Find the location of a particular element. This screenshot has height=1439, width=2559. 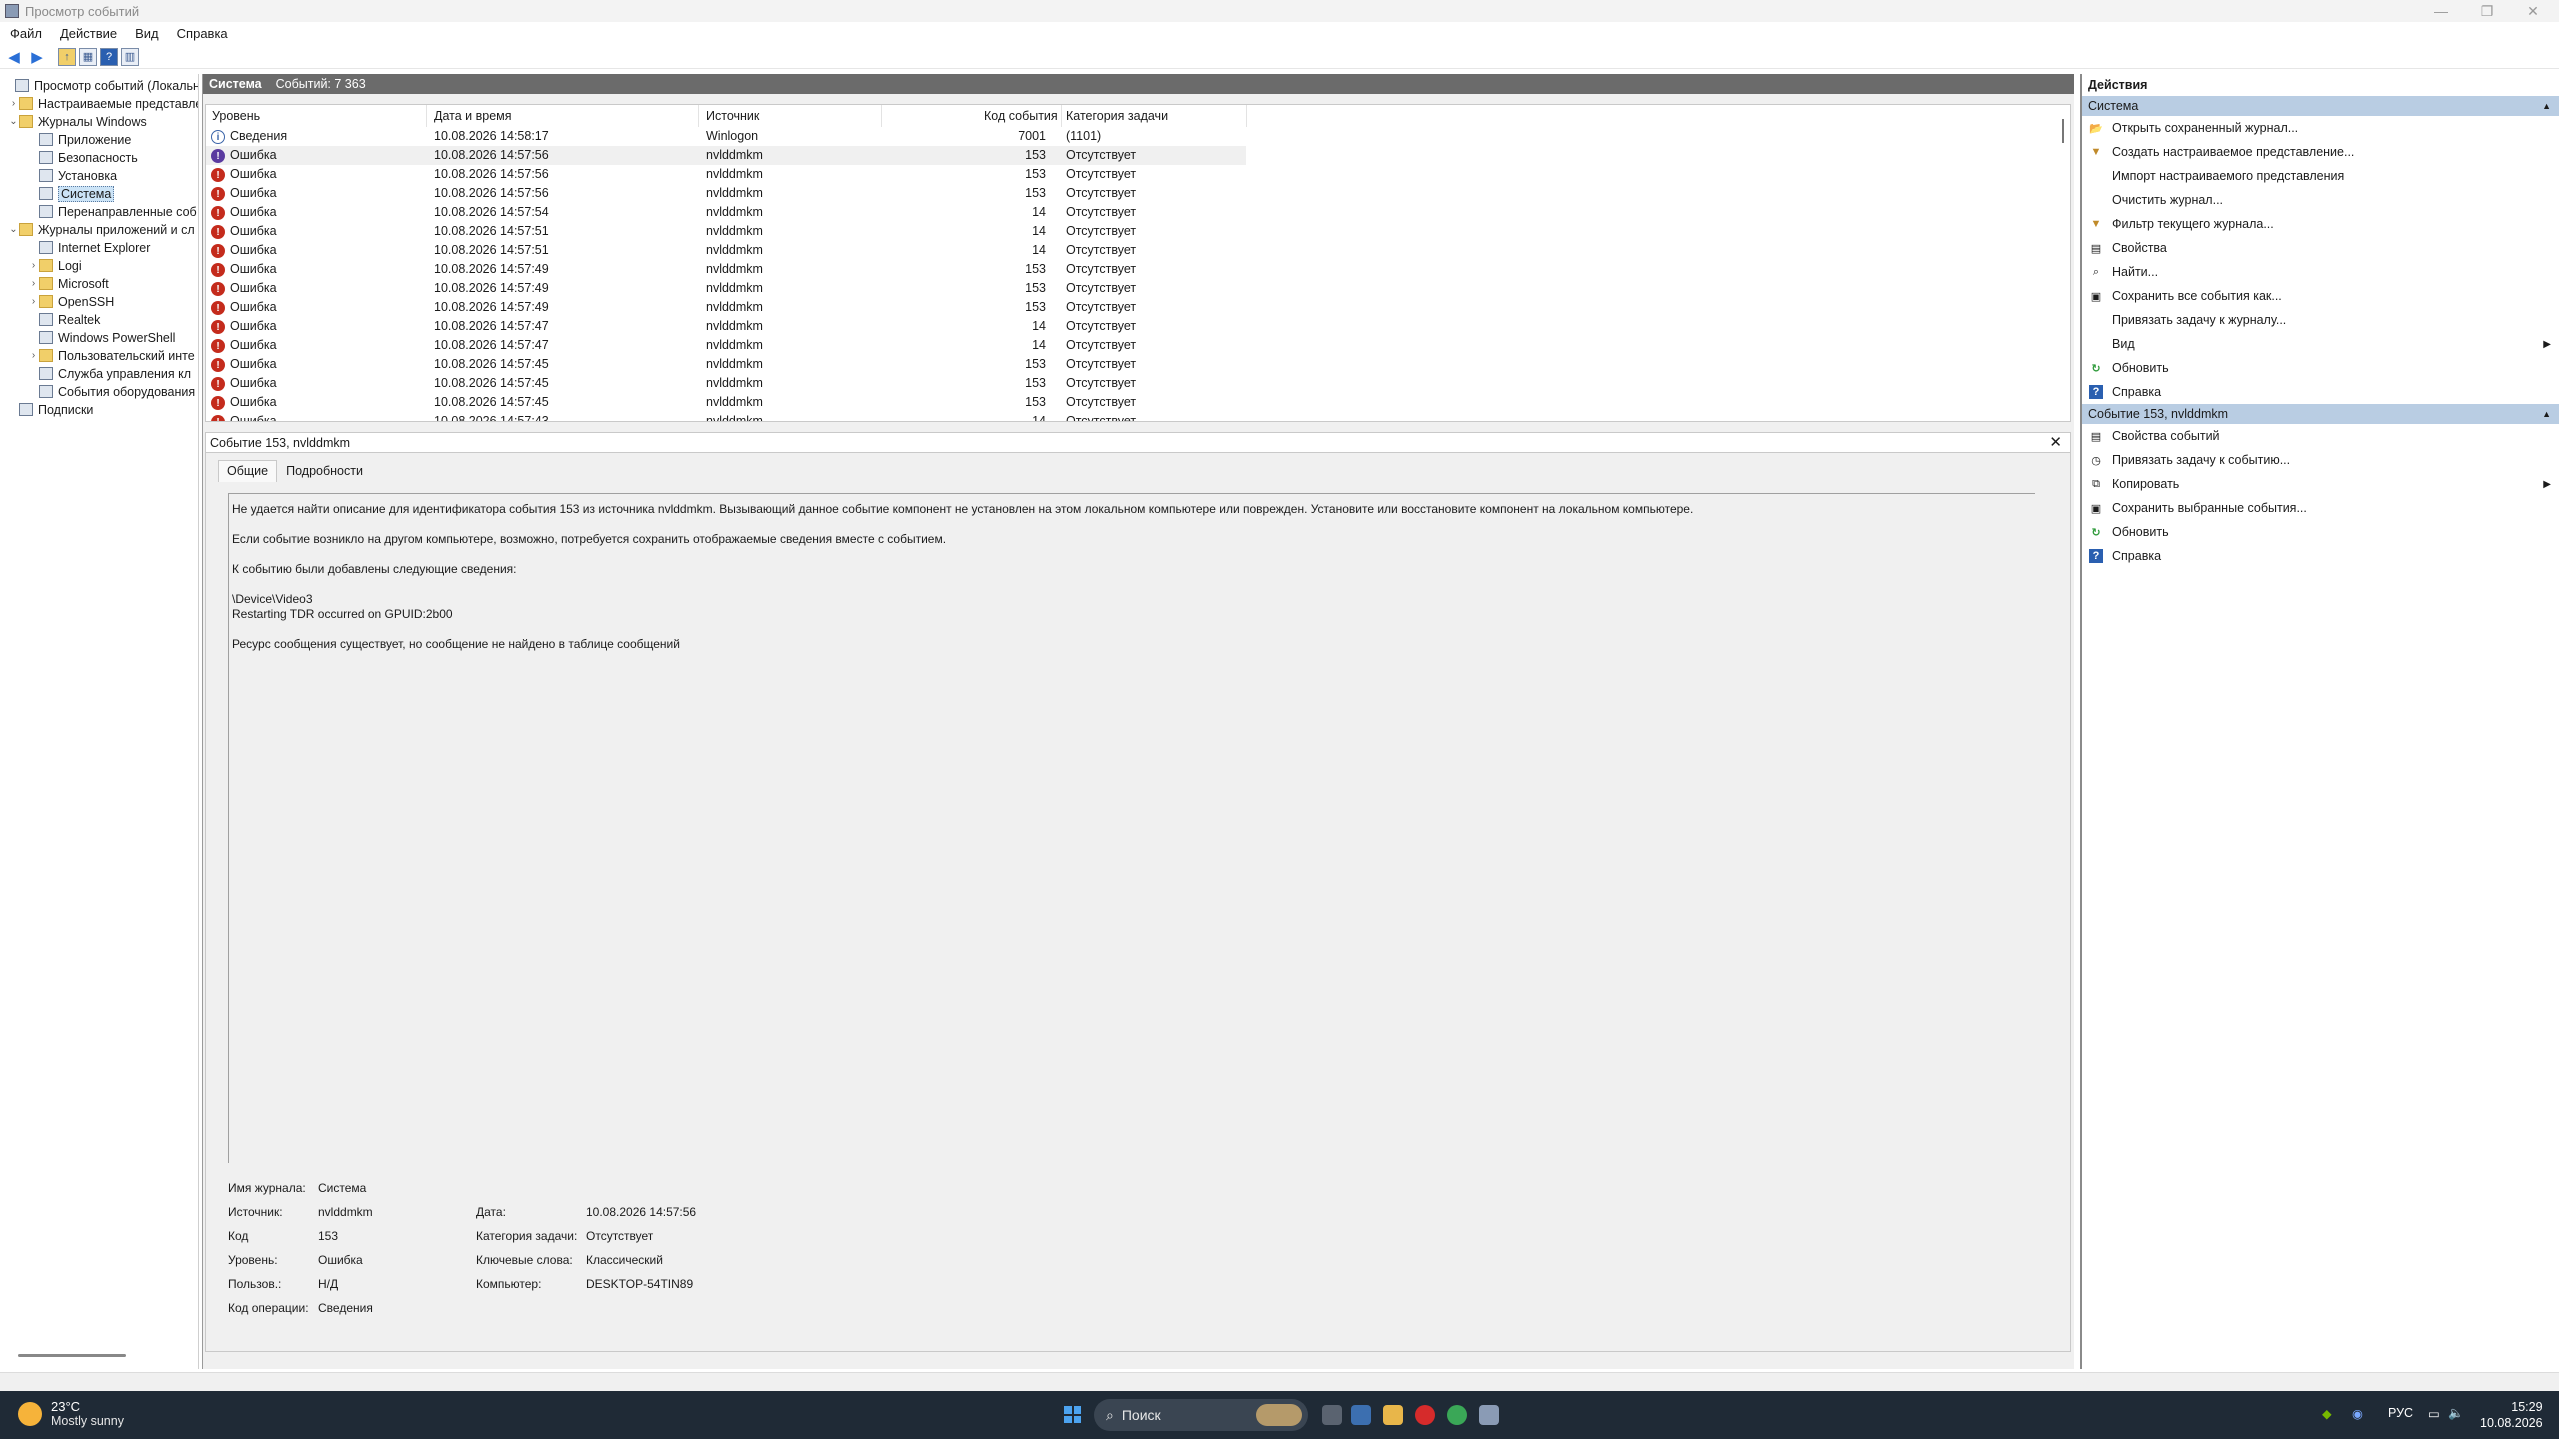

column-level: Уровень is located at coordinates (236, 116).